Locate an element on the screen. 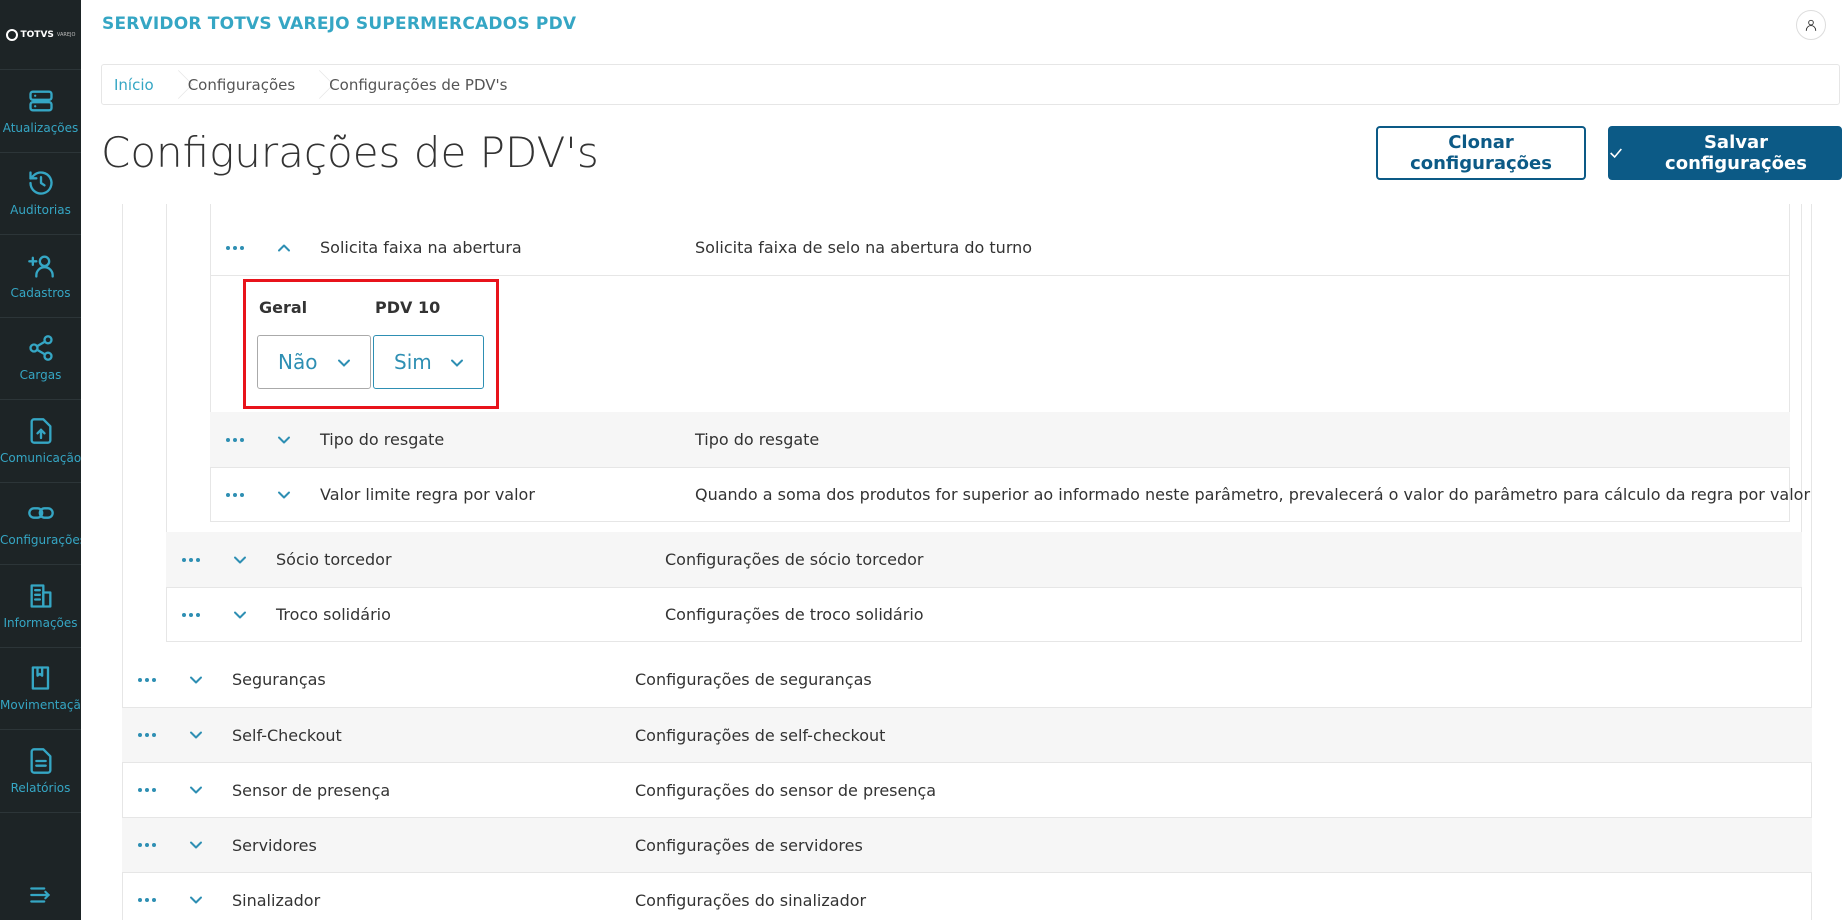  config-name: Self-Checkout is located at coordinates (287, 735).